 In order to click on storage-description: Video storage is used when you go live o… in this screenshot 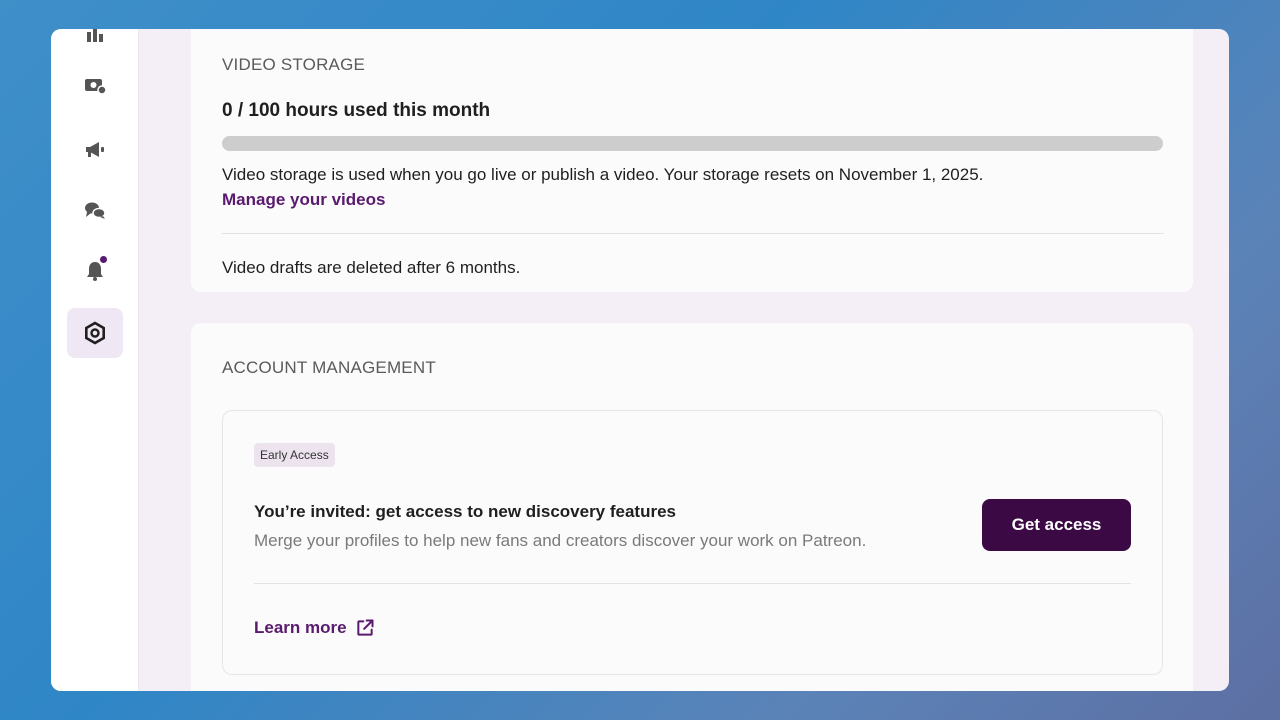, I will do `click(603, 174)`.